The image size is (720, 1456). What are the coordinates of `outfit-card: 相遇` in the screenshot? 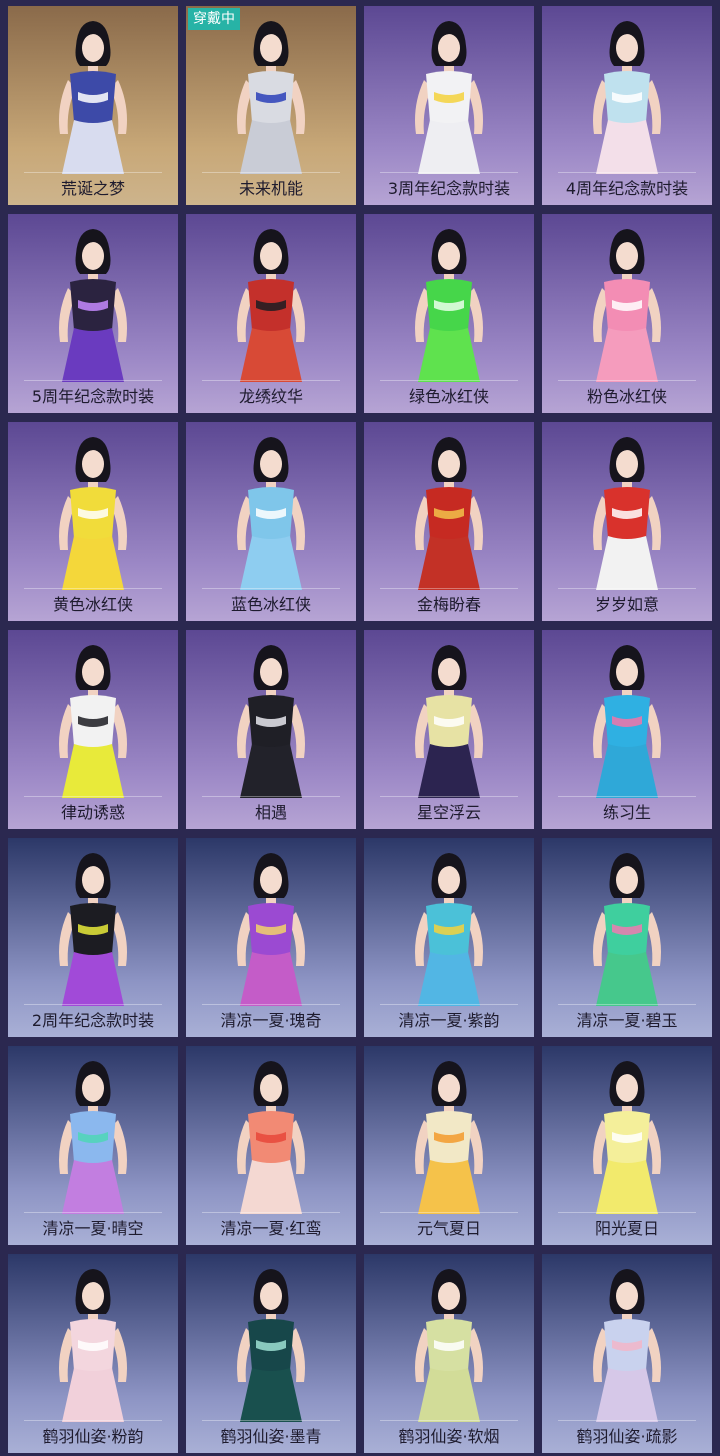 It's located at (271, 729).